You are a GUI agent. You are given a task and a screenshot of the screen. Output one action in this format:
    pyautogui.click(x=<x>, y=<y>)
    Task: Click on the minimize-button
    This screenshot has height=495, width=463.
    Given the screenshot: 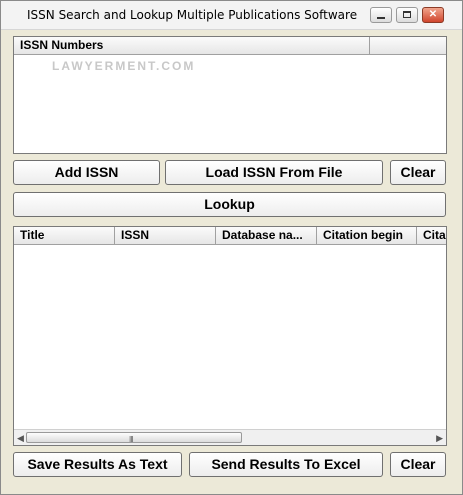 What is the action you would take?
    pyautogui.click(x=381, y=15)
    